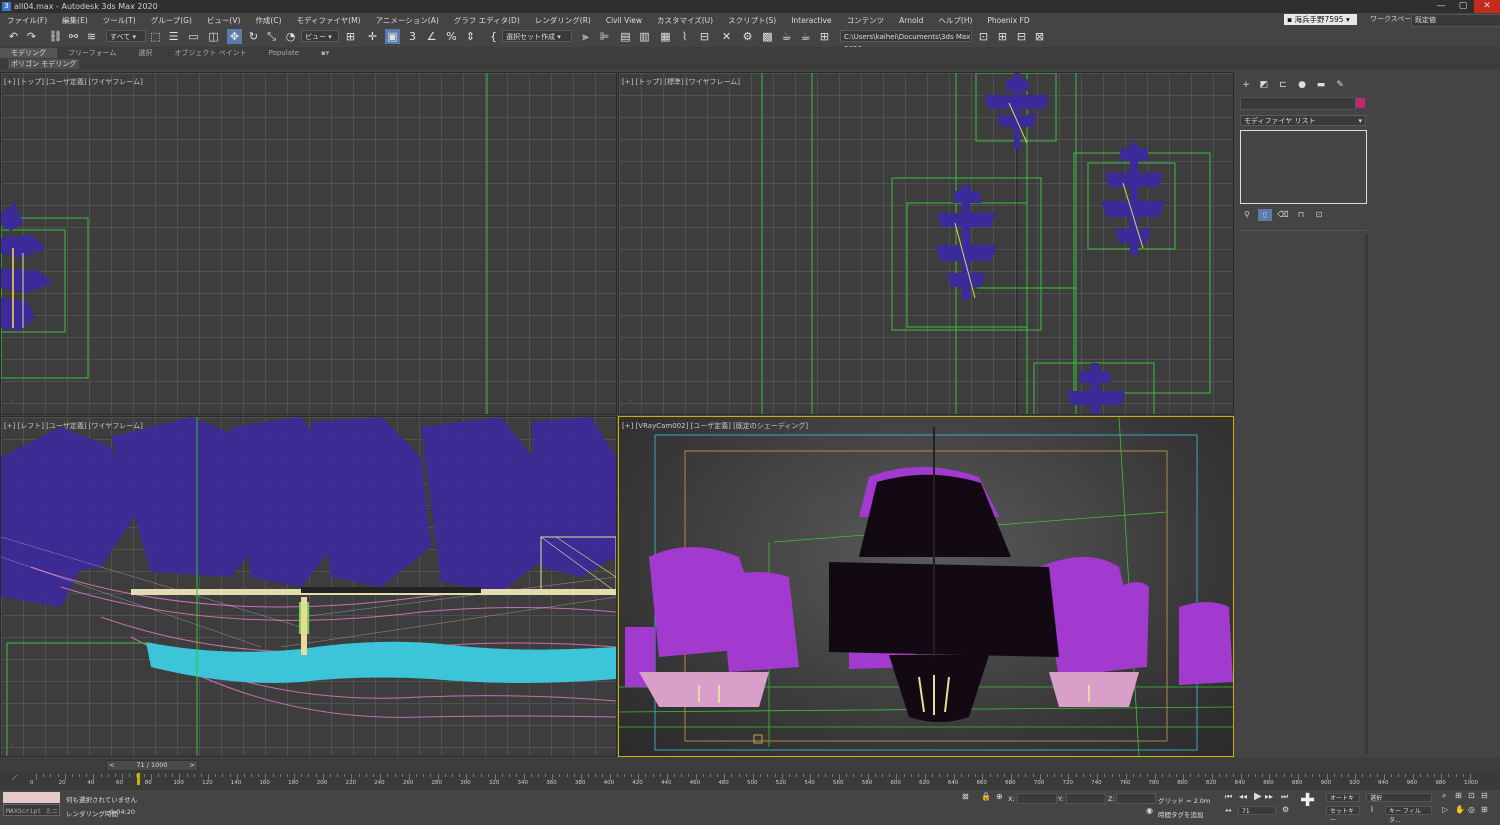 This screenshot has height=825, width=1500. Describe the element at coordinates (1258, 796) in the screenshot. I see `play-icon: ▶` at that location.